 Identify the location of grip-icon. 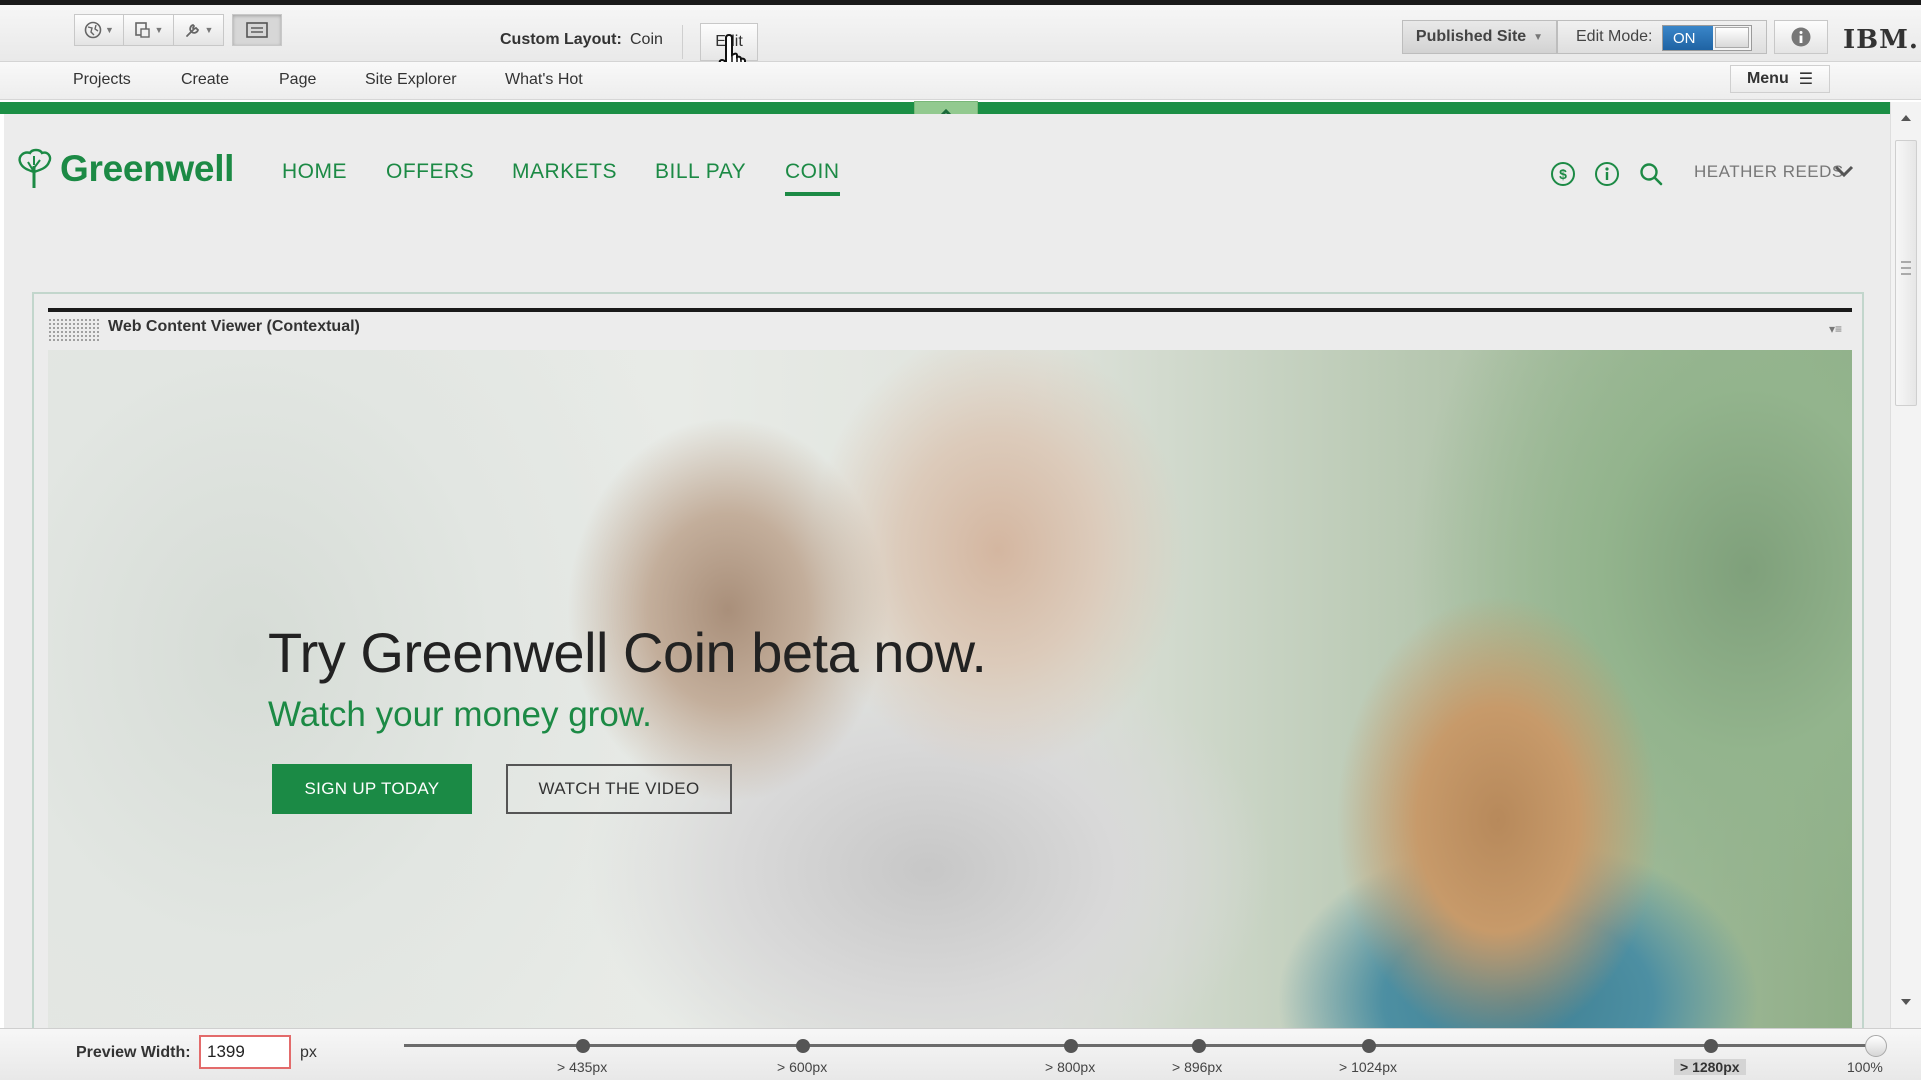
(1906, 268).